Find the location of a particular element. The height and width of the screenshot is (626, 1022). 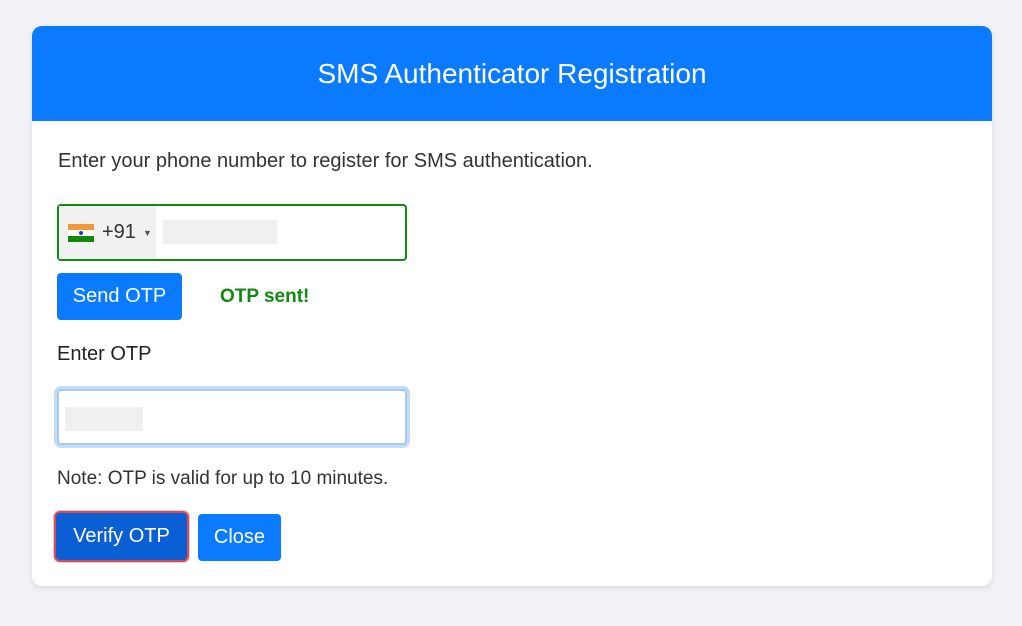

card-header: SMS Authenticator Registration is located at coordinates (512, 73).